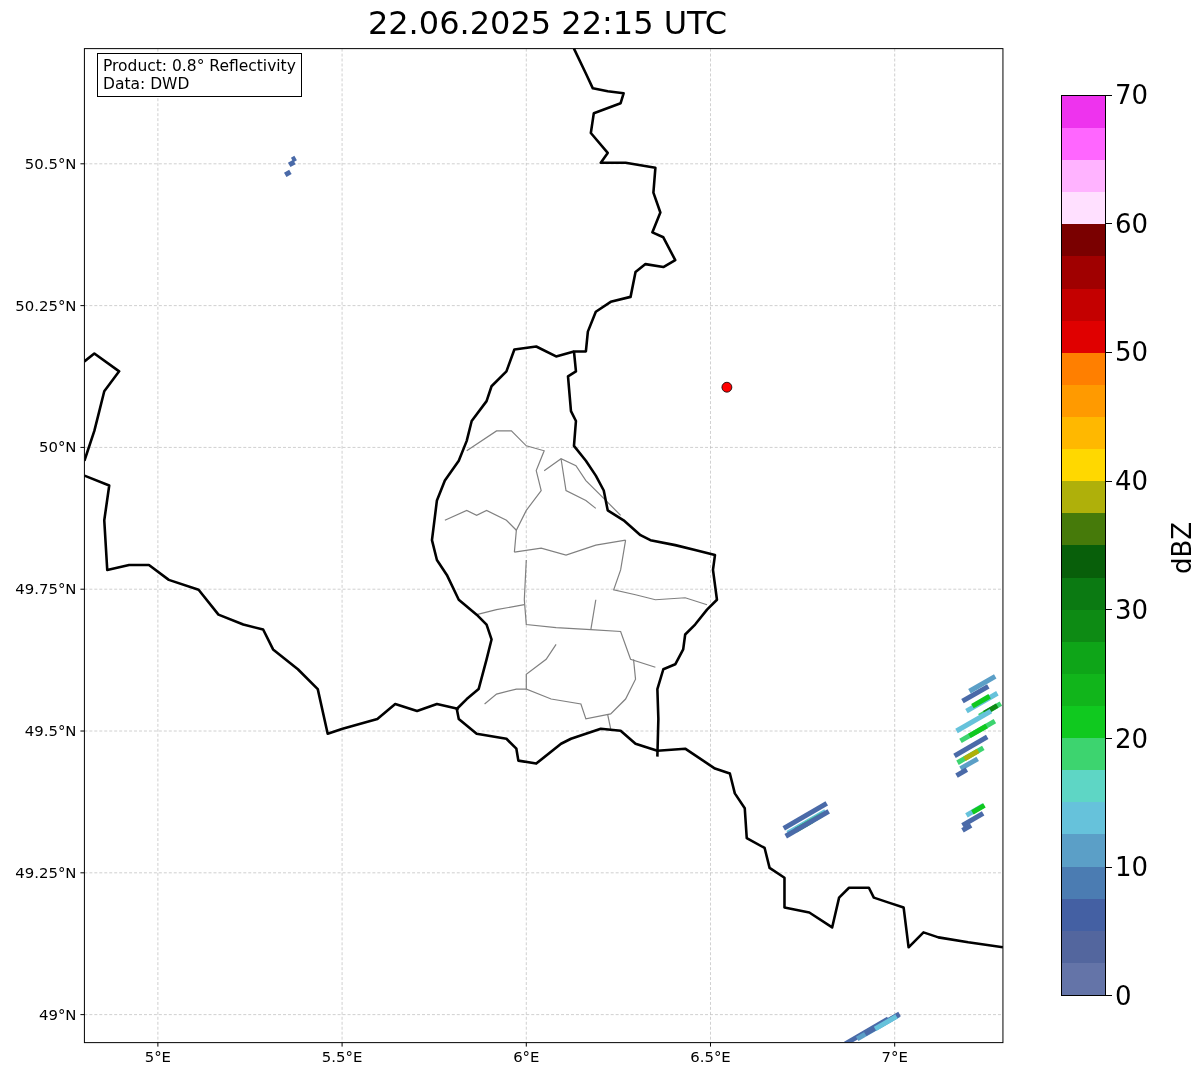 The height and width of the screenshot is (1081, 1202). I want to click on longitude-label: 5.5°E, so click(342, 1057).